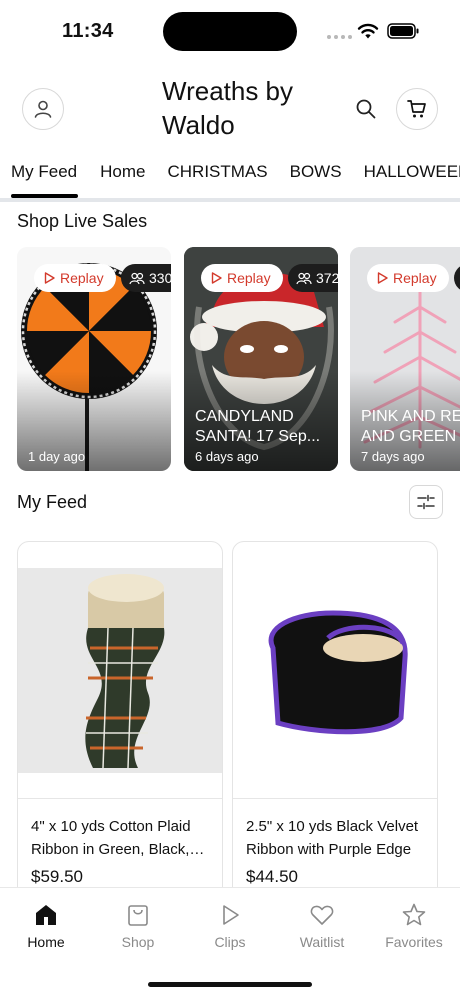  I want to click on cart-button, so click(417, 109).